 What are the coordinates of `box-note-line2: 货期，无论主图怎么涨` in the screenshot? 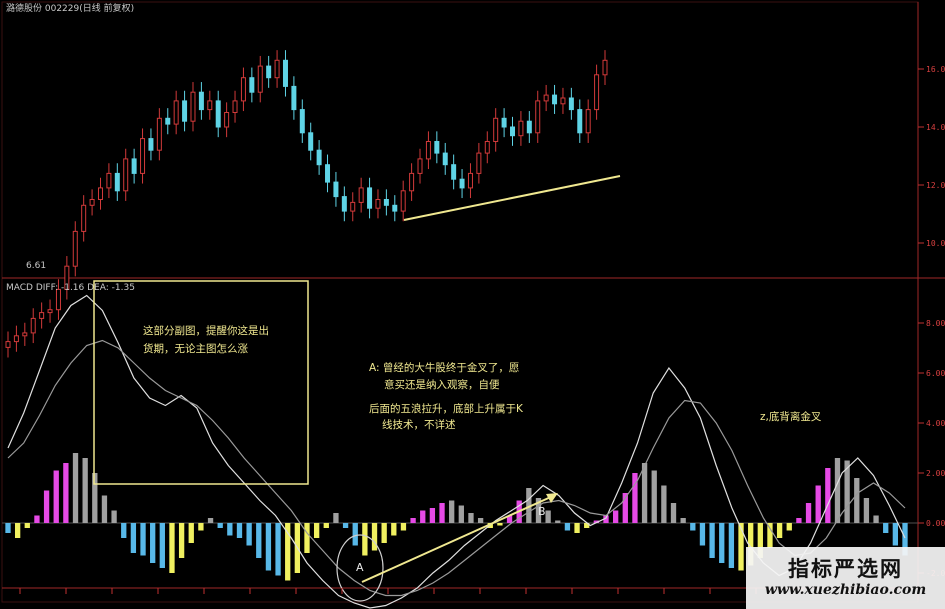 It's located at (195, 348).